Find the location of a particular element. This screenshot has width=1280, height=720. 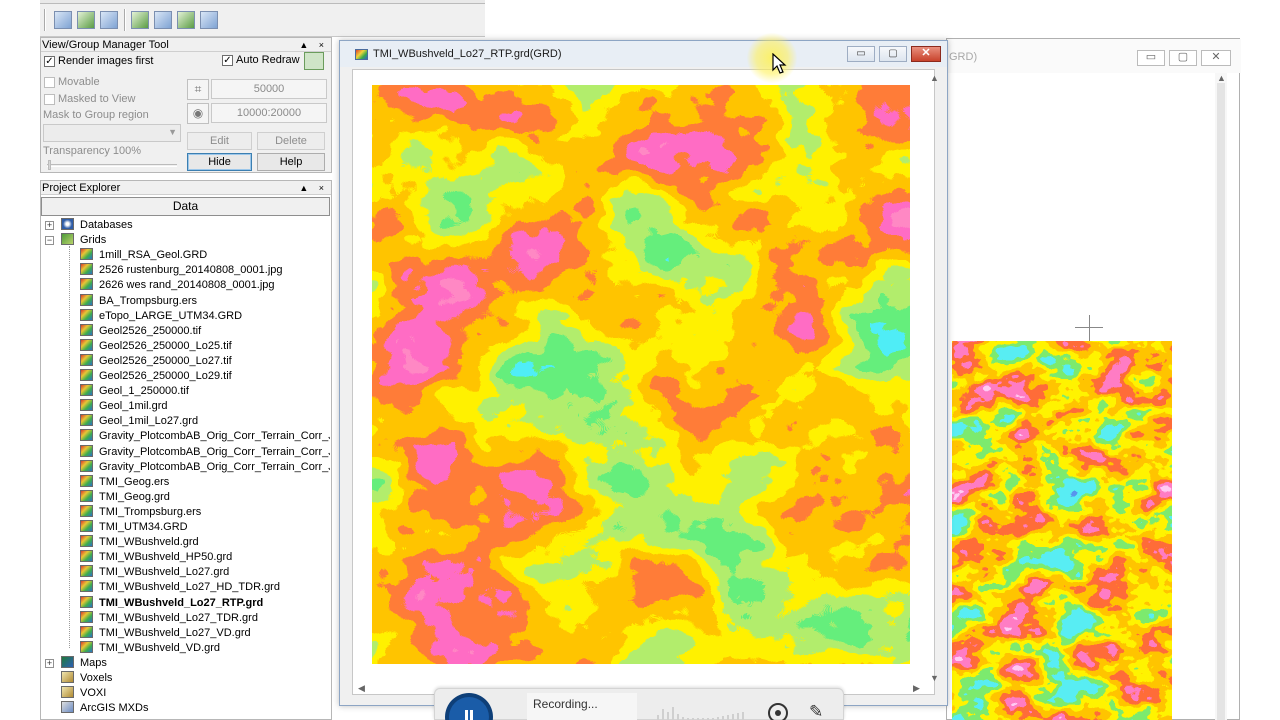

tree-item-grid: BA_Trompsburg.ers is located at coordinates (138, 301).